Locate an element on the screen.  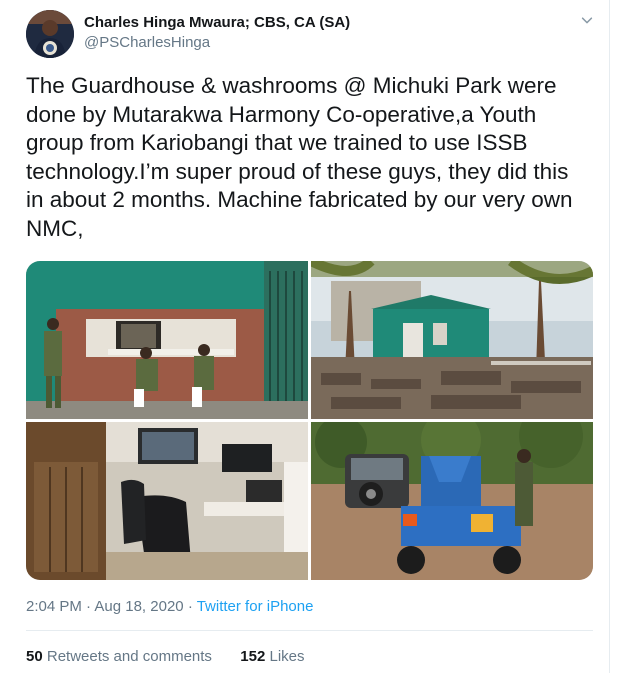
photo-brick-machine is located at coordinates (452, 501).